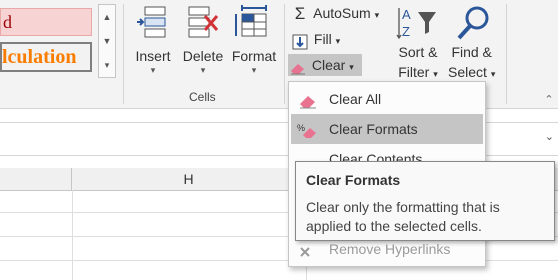 This screenshot has height=280, width=558. What do you see at coordinates (342, 13) in the screenshot?
I see `autosum-label: AutoSum` at bounding box center [342, 13].